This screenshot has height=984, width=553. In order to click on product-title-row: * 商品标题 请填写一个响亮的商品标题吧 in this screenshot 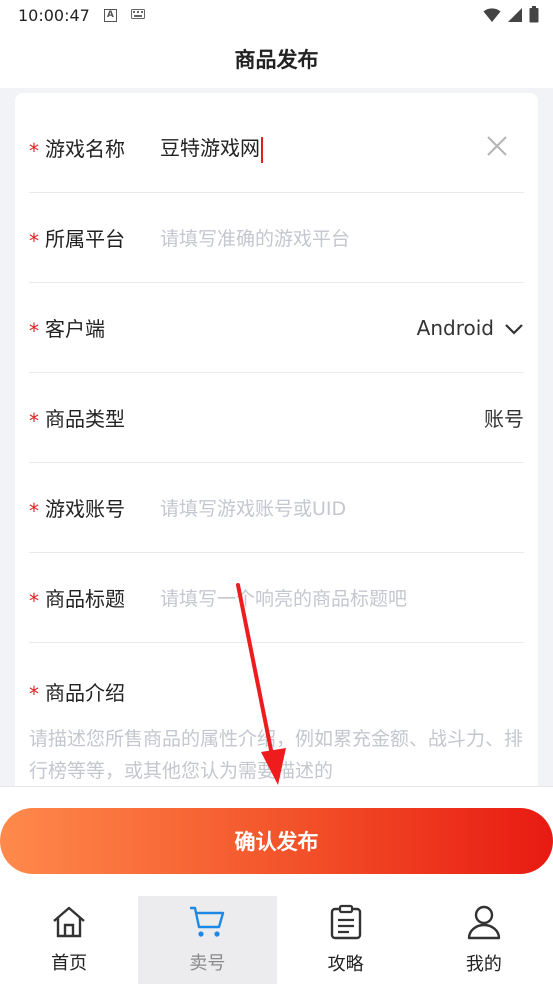, I will do `click(276, 598)`.